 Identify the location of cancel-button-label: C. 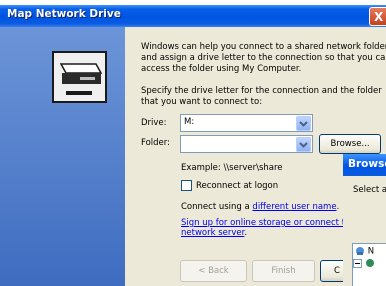
(337, 271).